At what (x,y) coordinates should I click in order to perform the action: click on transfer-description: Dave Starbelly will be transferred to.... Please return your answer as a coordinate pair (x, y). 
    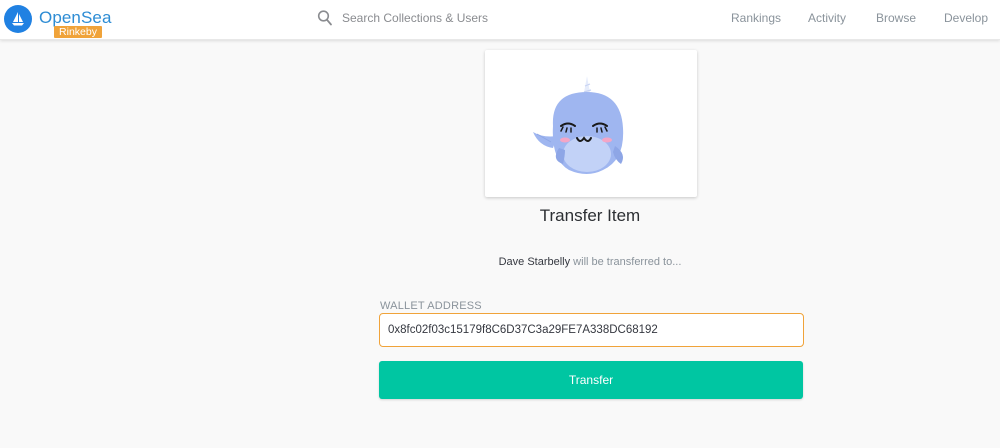
    Looking at the image, I should click on (590, 262).